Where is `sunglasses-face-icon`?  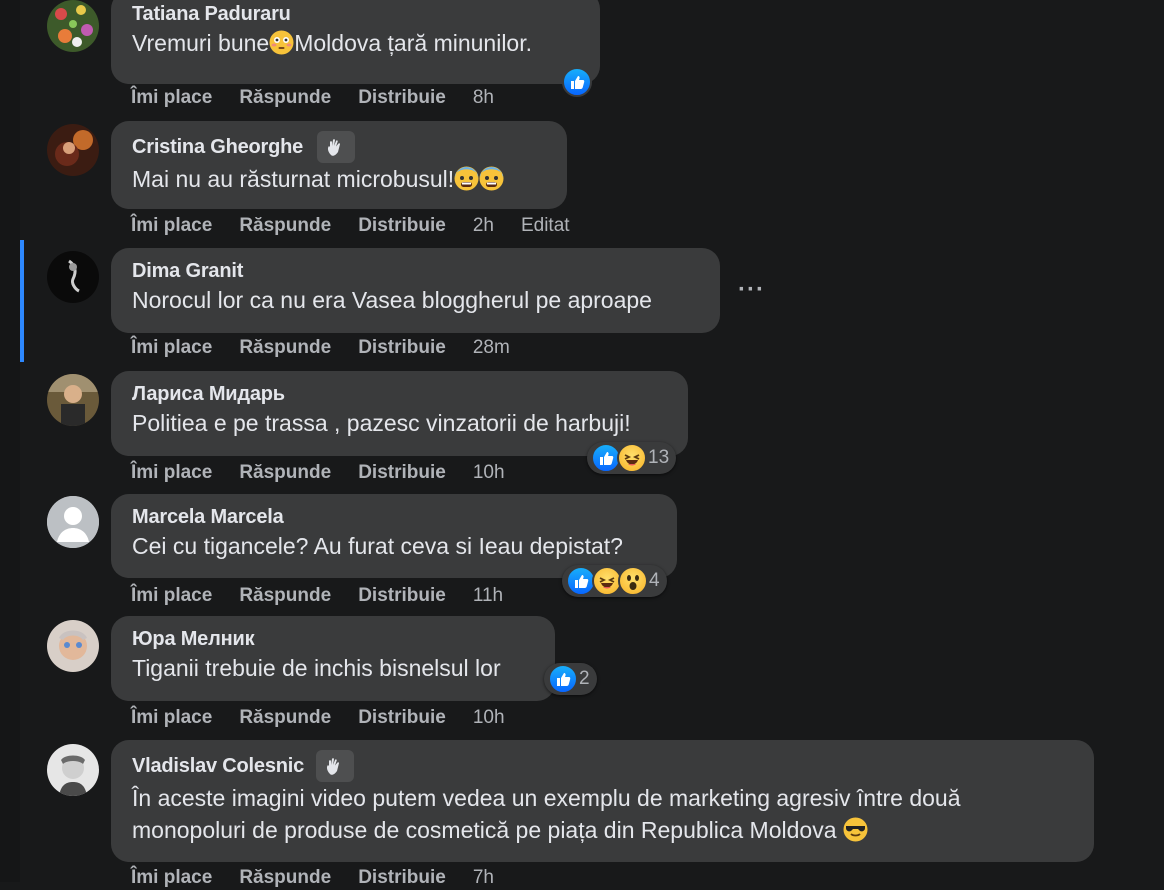
sunglasses-face-icon is located at coordinates (855, 829).